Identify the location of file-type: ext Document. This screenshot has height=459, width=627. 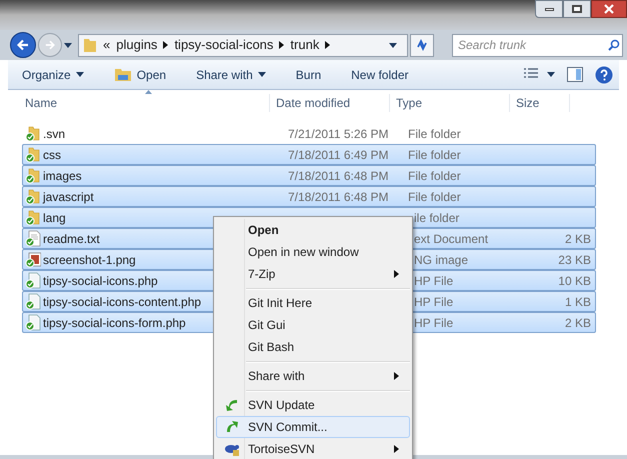
(451, 239).